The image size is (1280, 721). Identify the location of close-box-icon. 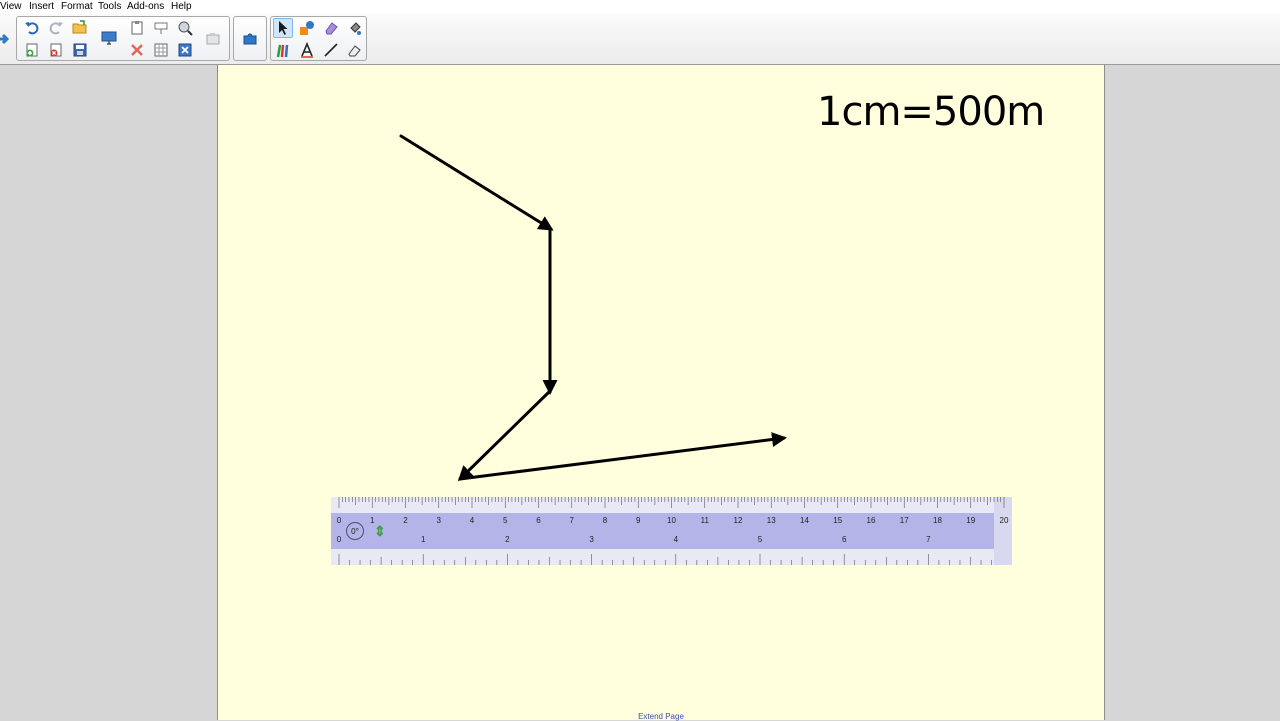
(185, 50).